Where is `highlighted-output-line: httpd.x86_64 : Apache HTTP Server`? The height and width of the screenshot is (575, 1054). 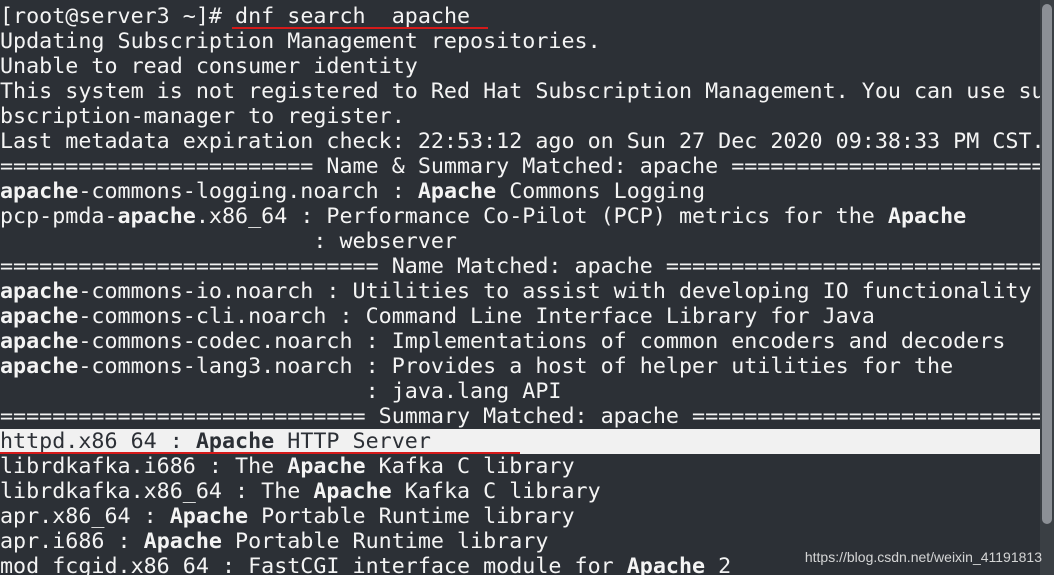 highlighted-output-line: httpd.x86_64 : Apache HTTP Server is located at coordinates (520, 441).